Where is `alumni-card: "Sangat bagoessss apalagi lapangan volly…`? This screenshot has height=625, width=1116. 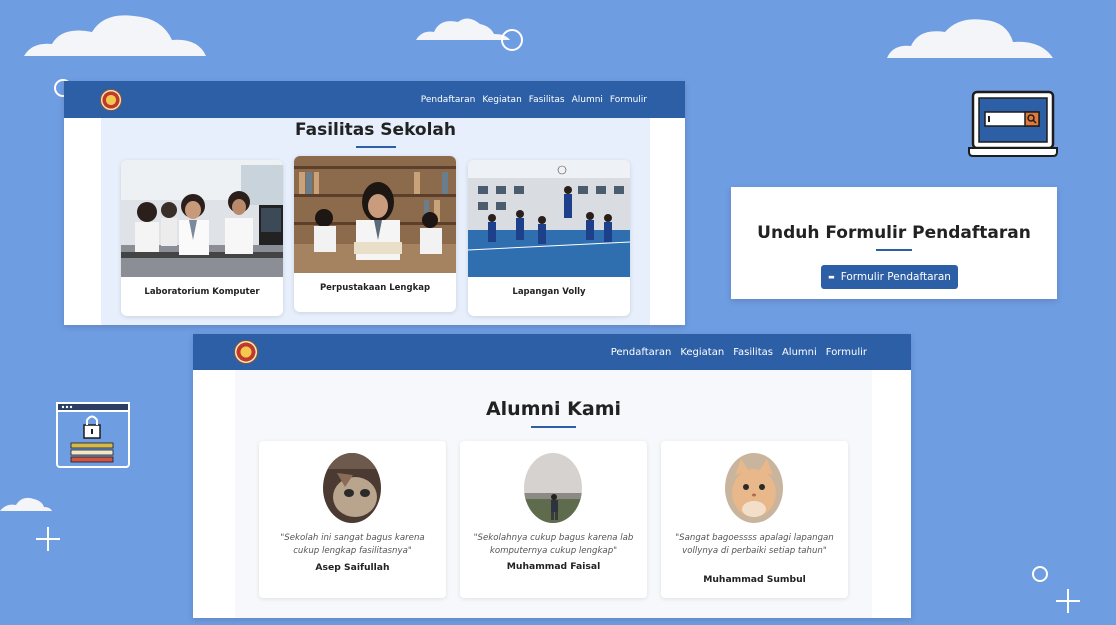 alumni-card: "Sangat bagoessss apalagi lapangan volly… is located at coordinates (754, 519).